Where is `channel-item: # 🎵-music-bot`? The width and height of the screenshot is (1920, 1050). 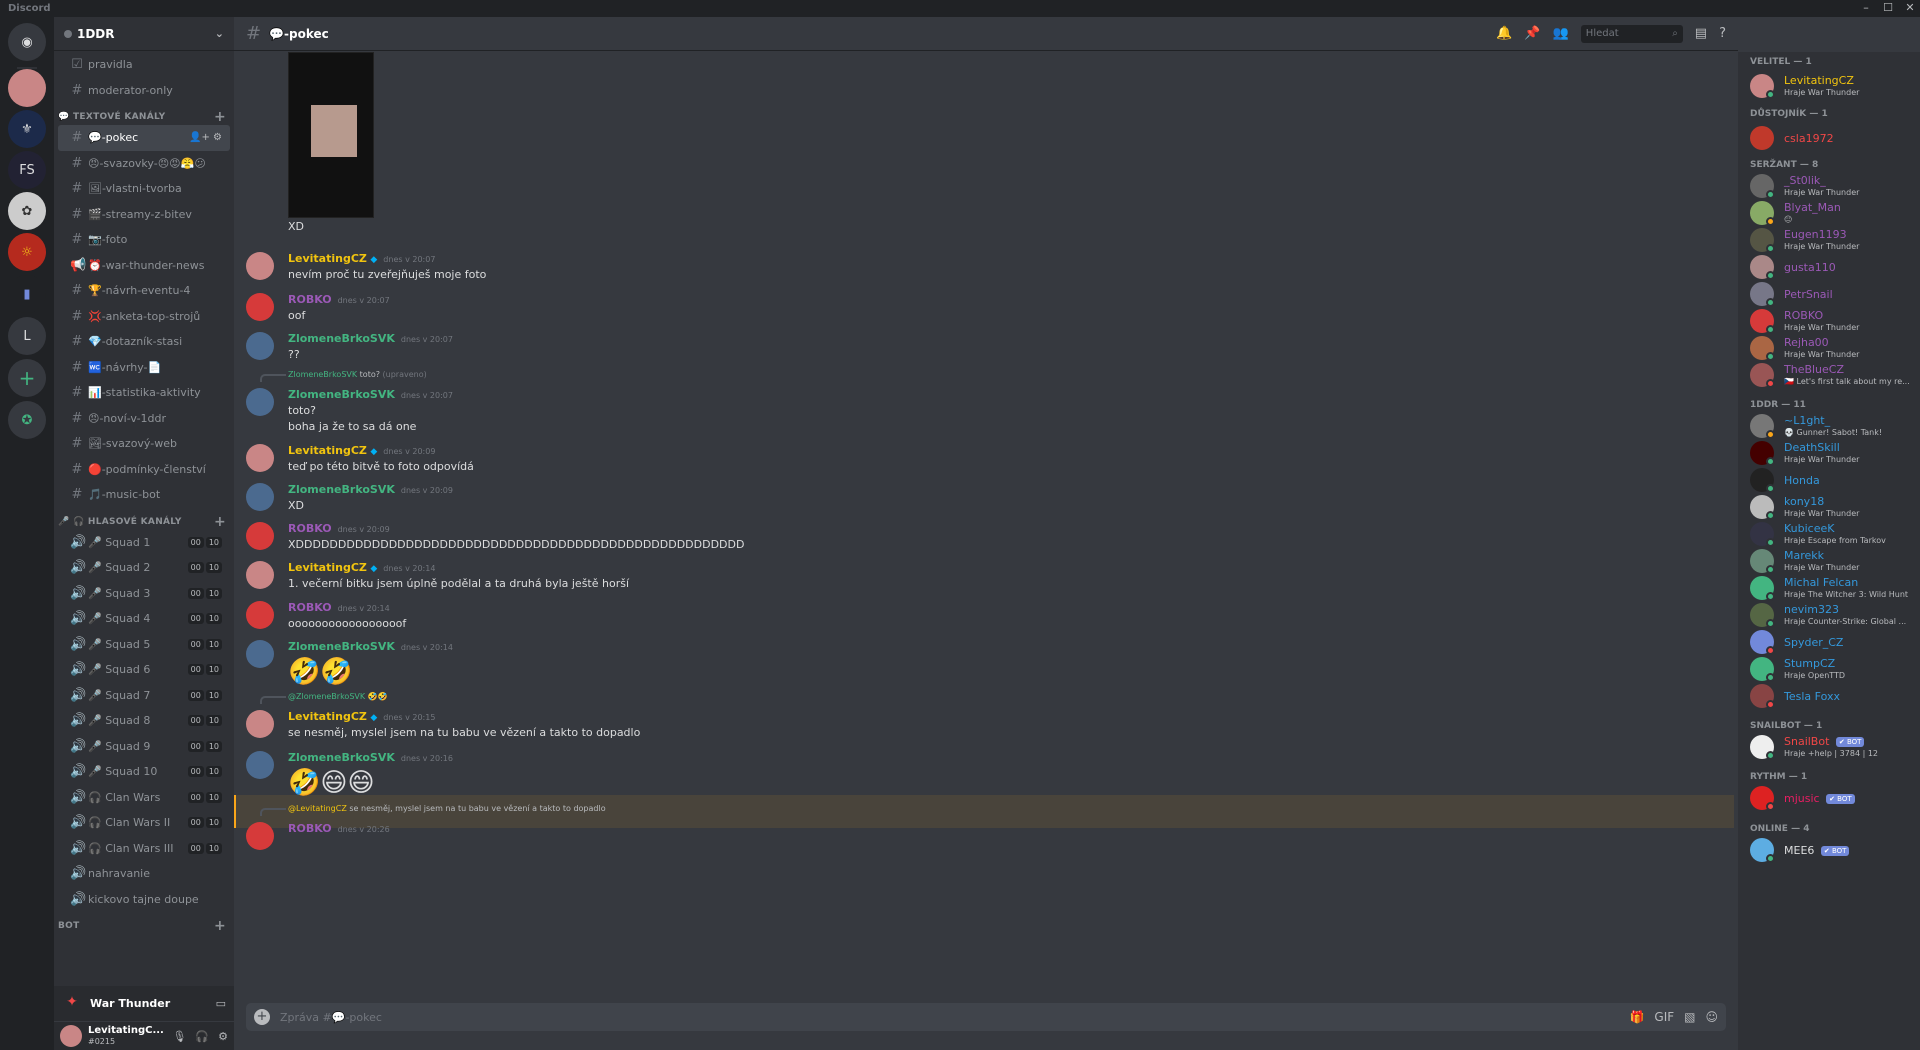 channel-item: # 🎵-music-bot is located at coordinates (144, 495).